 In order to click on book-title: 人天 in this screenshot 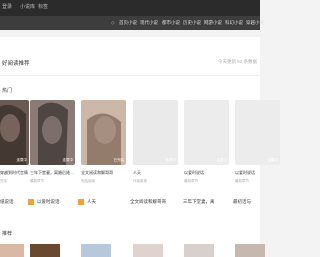, I will do `click(137, 173)`.